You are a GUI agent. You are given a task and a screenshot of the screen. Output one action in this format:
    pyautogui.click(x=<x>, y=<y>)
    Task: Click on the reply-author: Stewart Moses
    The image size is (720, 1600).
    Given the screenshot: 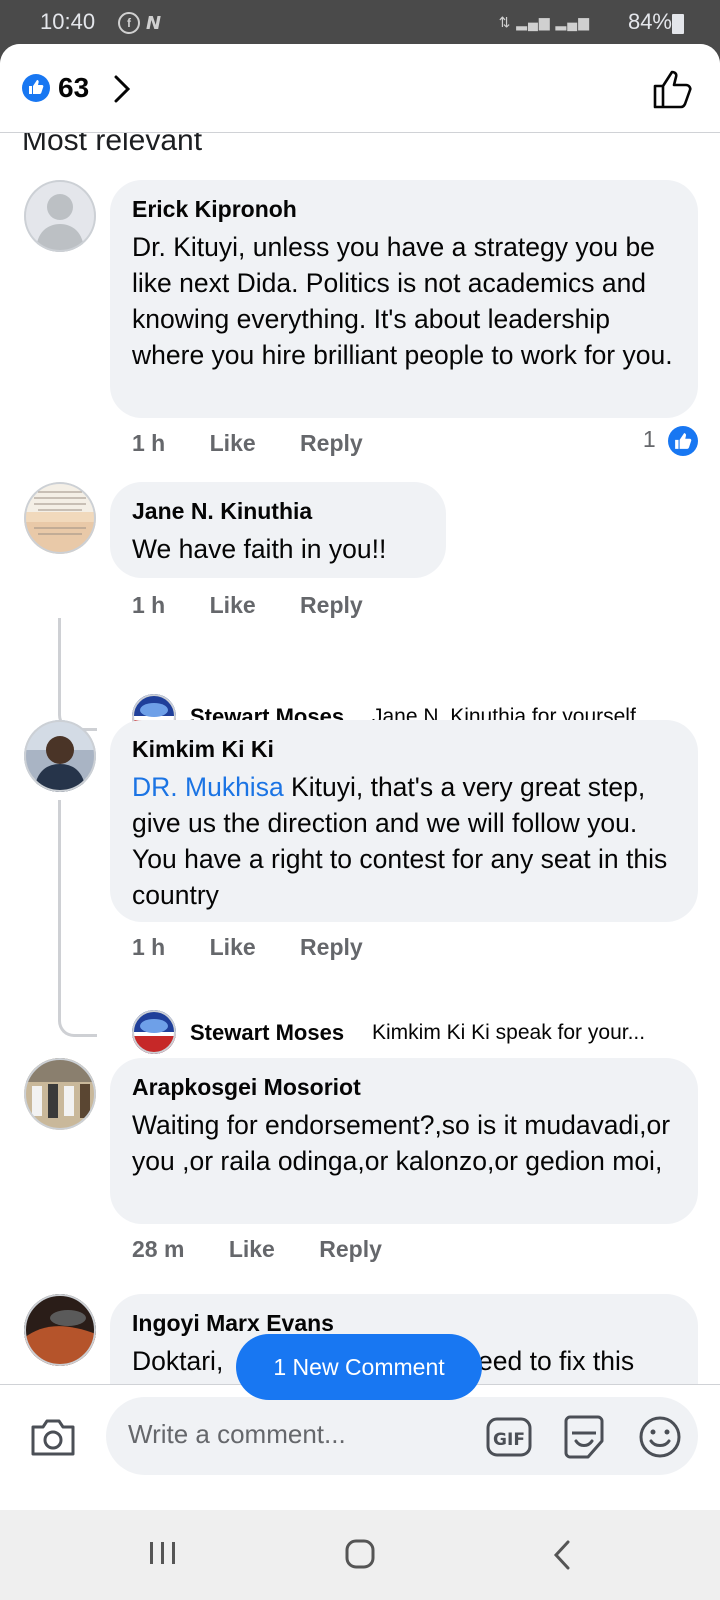 What is the action you would take?
    pyautogui.click(x=267, y=1033)
    